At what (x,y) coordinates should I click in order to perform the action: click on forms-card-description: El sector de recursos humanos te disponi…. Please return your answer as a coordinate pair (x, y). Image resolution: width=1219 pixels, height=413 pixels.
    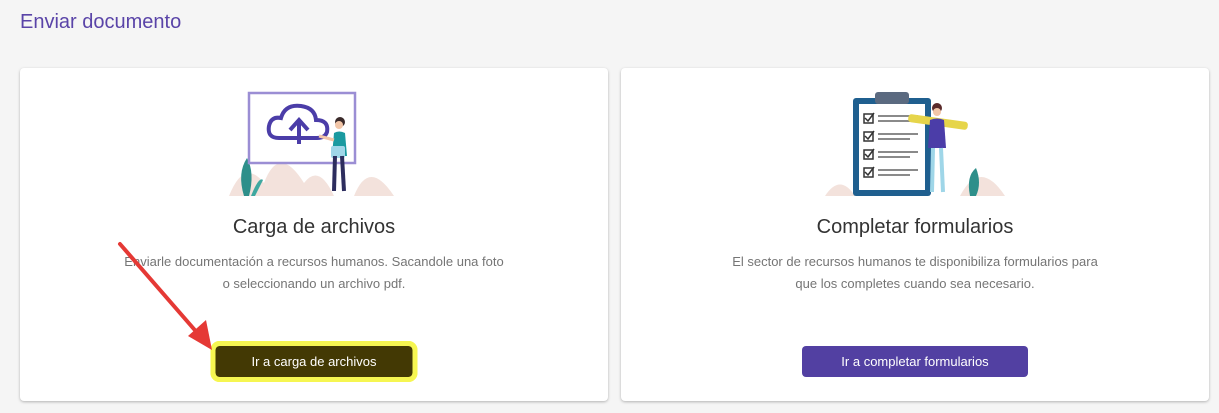
    Looking at the image, I should click on (915, 272).